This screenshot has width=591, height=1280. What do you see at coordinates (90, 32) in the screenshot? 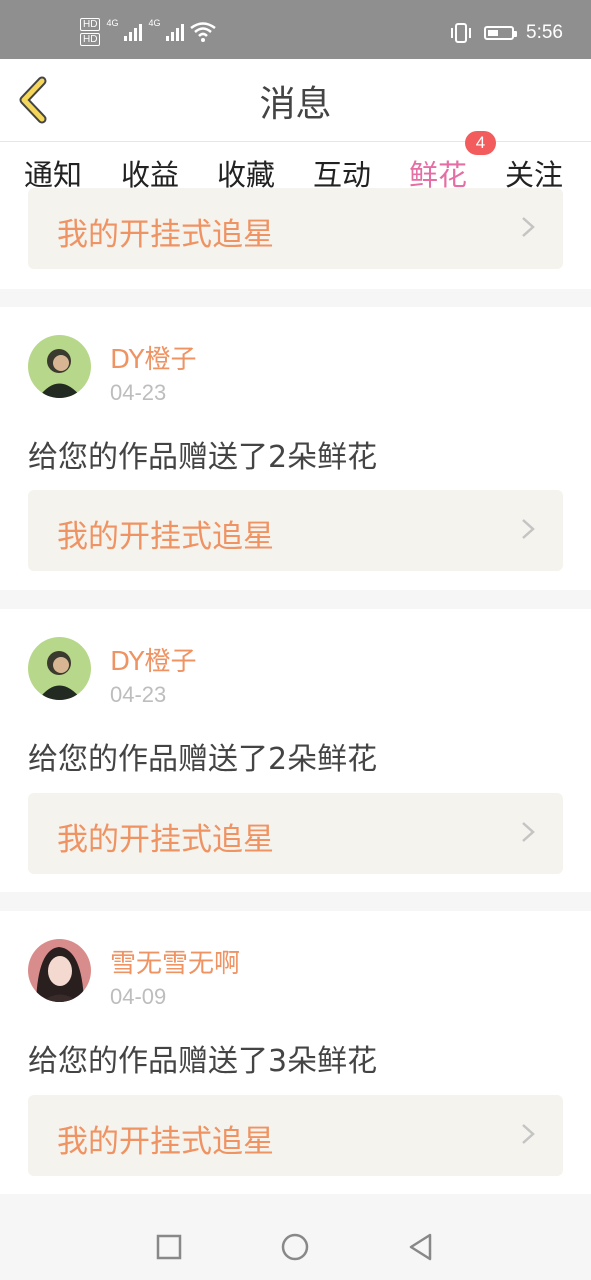
I see `hd-indicator: HD HD` at bounding box center [90, 32].